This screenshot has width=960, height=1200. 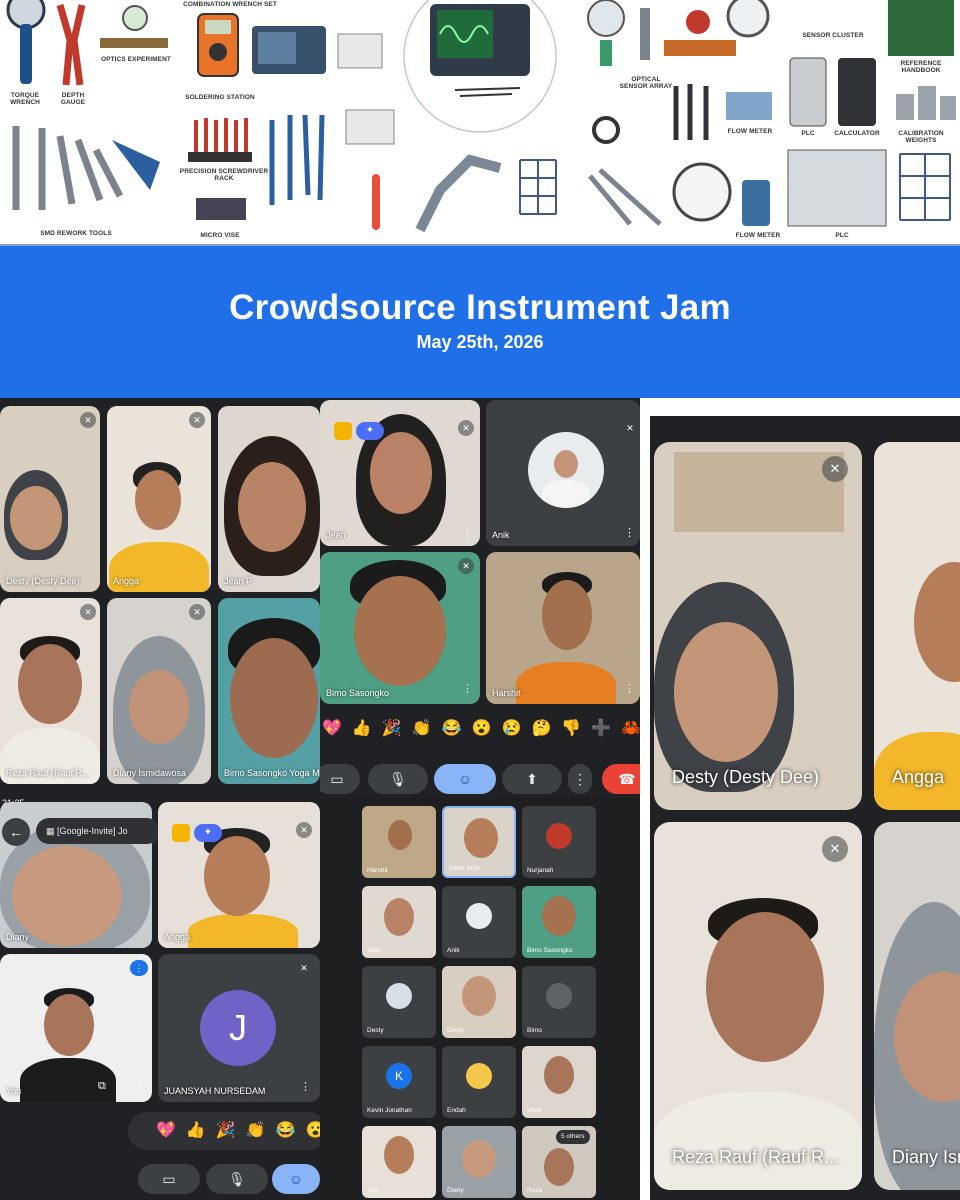 I want to click on participant-tile: ✕ Bimo Sasongko ⋮, so click(x=400, y=628).